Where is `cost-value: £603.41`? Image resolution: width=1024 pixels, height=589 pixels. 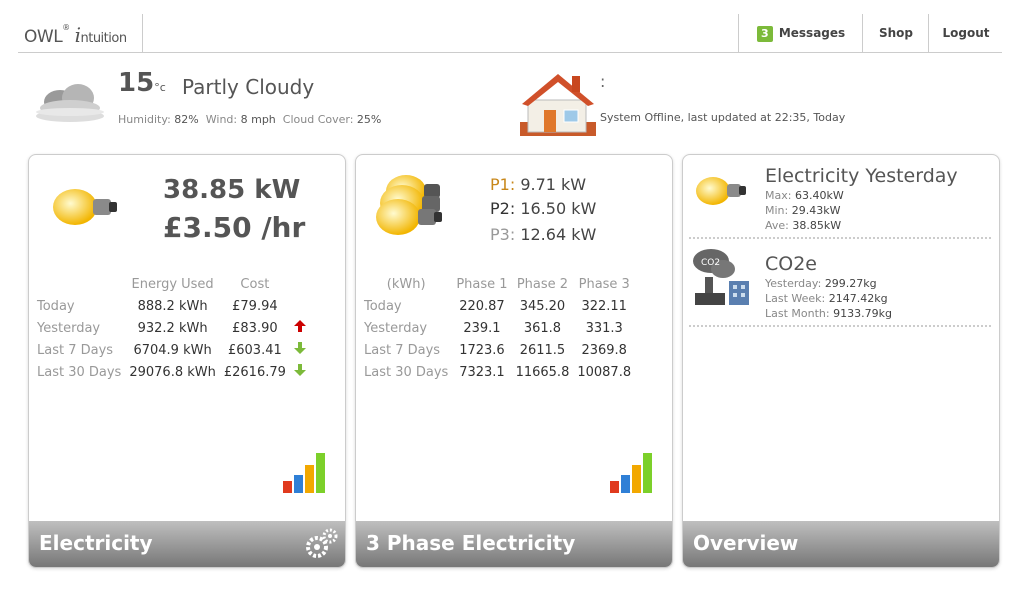
cost-value: £603.41 is located at coordinates (254, 350).